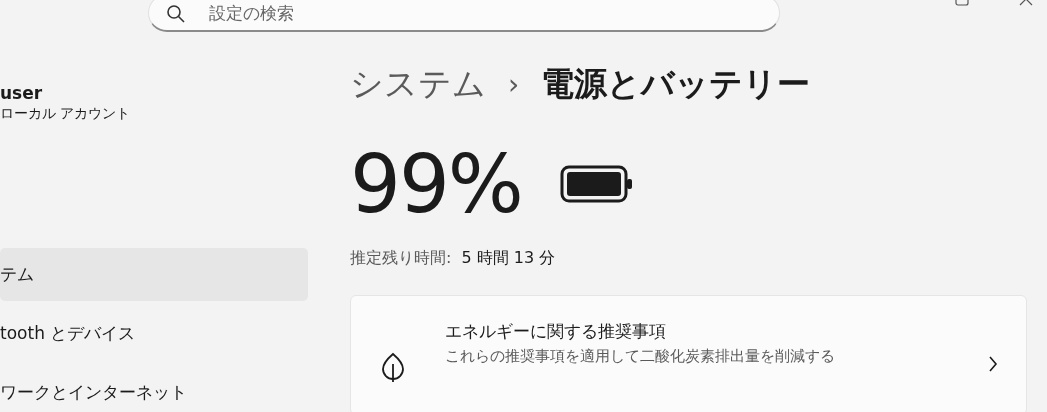 Image resolution: width=1047 pixels, height=412 pixels. I want to click on battery-icon, so click(596, 184).